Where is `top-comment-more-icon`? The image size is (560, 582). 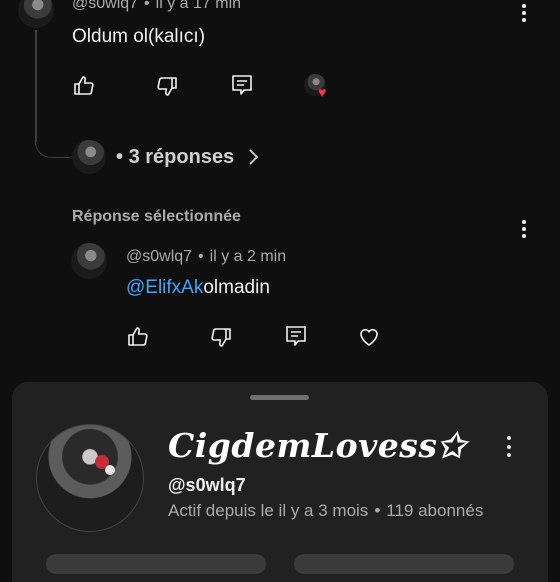
top-comment-more-icon is located at coordinates (524, 14).